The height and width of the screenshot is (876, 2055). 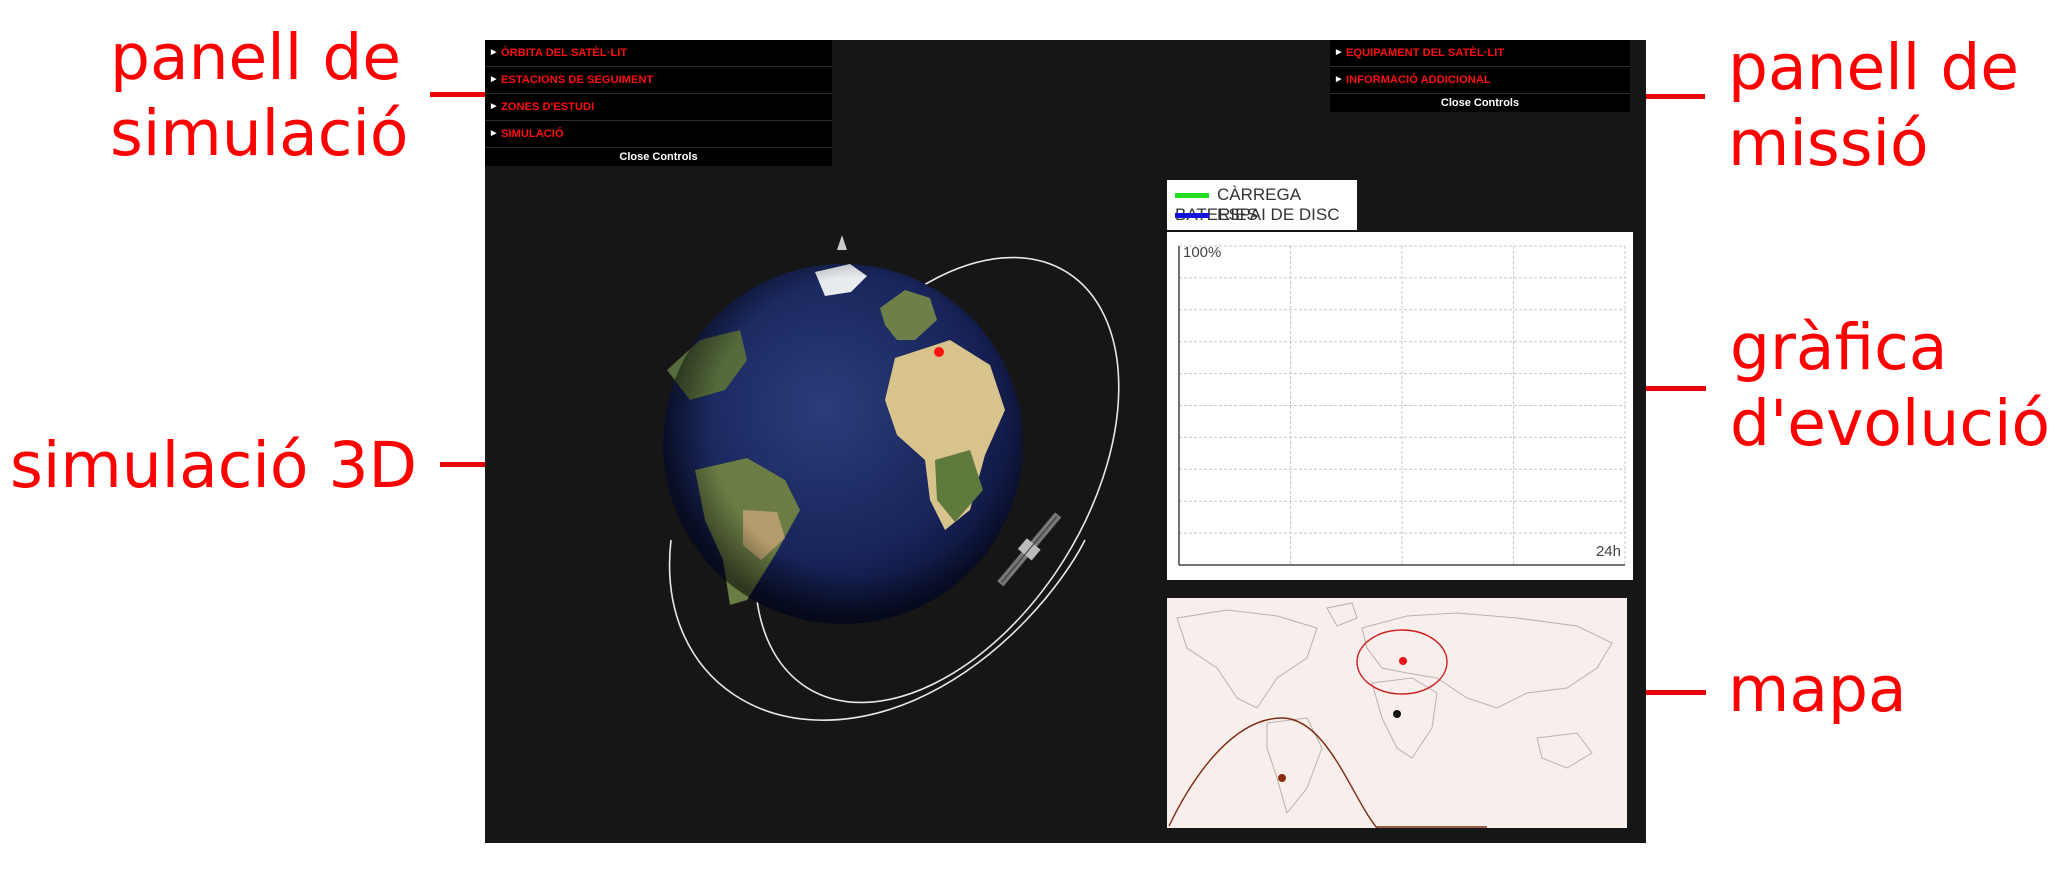 What do you see at coordinates (1282, 778) in the screenshot?
I see `ground-track-marker` at bounding box center [1282, 778].